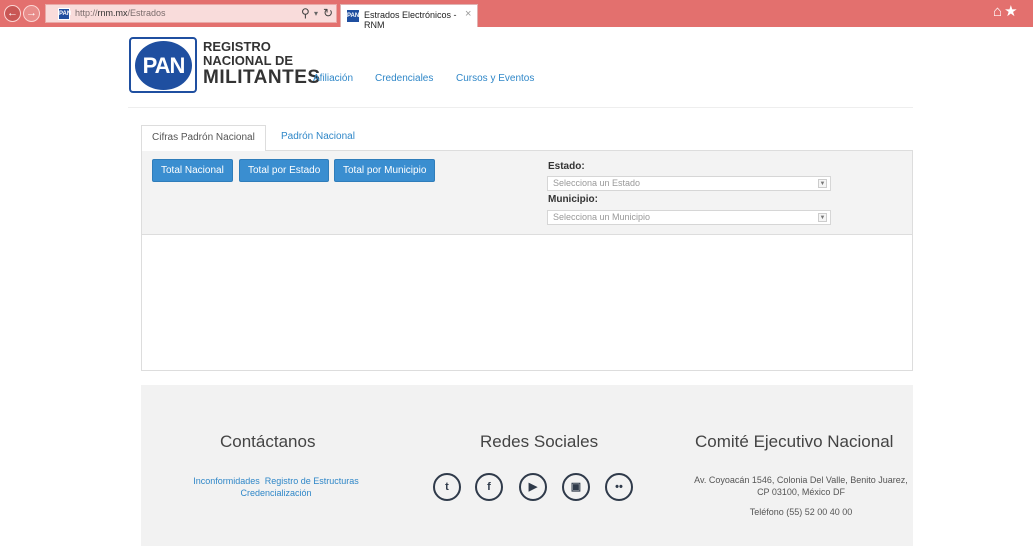  What do you see at coordinates (312, 481) in the screenshot?
I see `link-registro-estructuras: Registro de Estructuras` at bounding box center [312, 481].